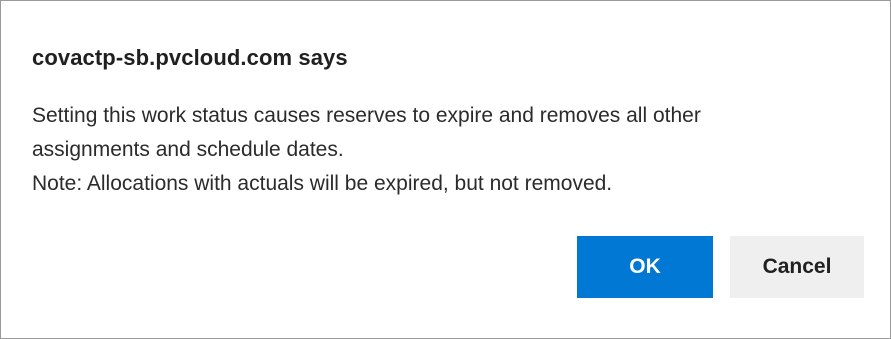  What do you see at coordinates (190, 57) in the screenshot?
I see `dialog-title: covactp-sb.pvcloud.com says` at bounding box center [190, 57].